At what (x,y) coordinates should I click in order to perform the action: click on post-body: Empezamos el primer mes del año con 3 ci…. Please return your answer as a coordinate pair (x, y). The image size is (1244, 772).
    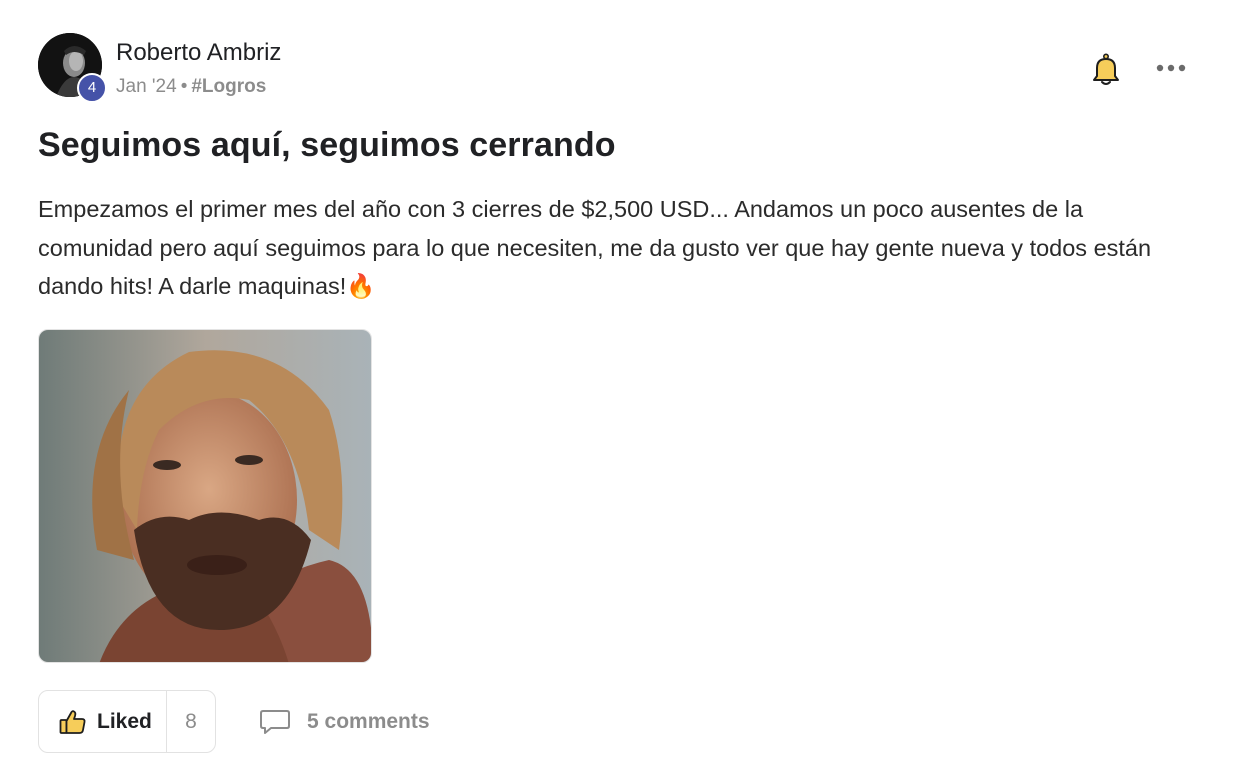
    Looking at the image, I should click on (595, 247).